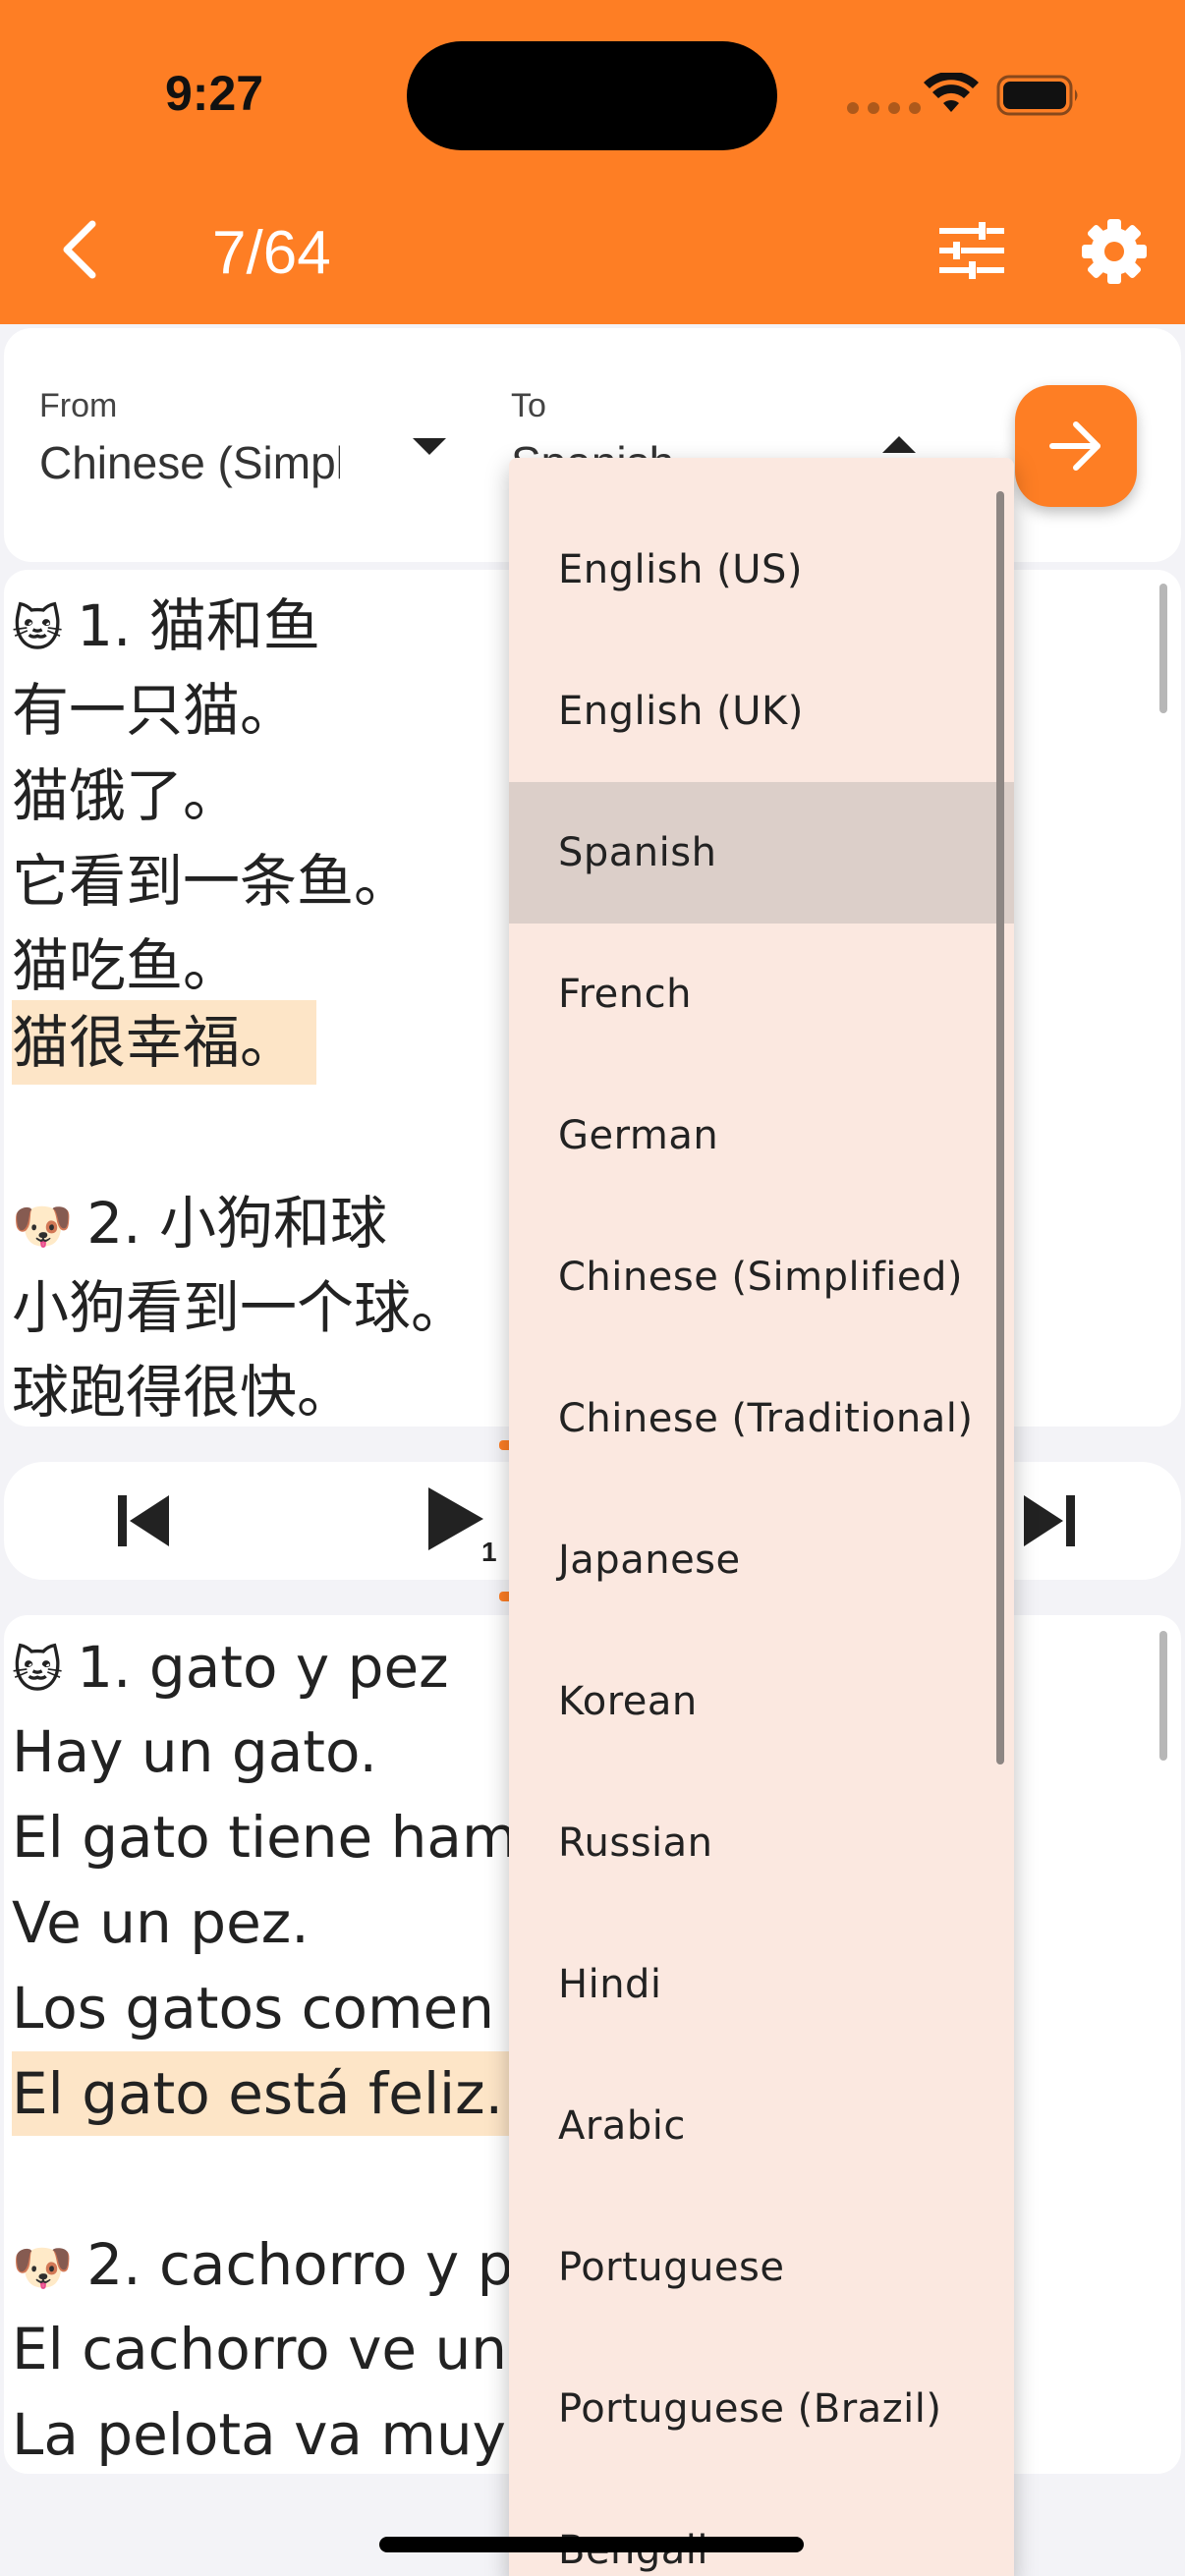  Describe the element at coordinates (184, 1392) in the screenshot. I see `text-line: 球跑得很快。` at that location.